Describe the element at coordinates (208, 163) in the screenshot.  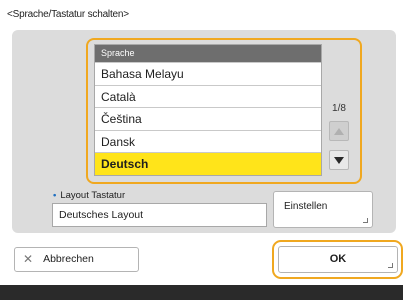
I see `language-item-deutsch: Deutsch` at that location.